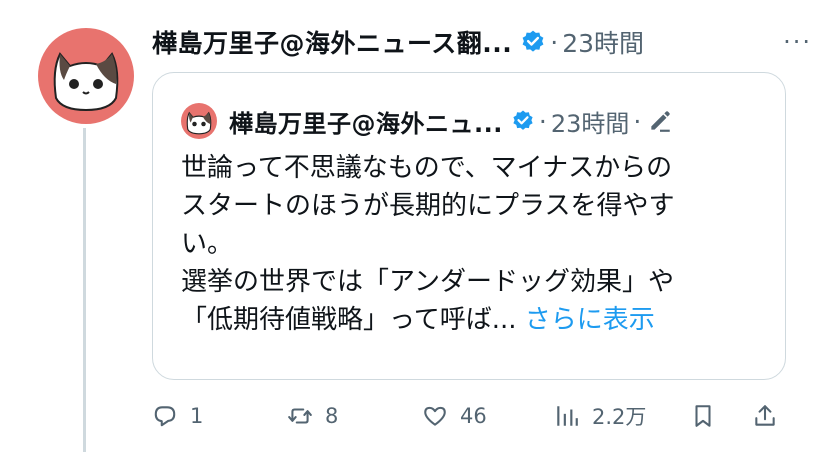 Image resolution: width=828 pixels, height=452 pixels. I want to click on reply-button: 1, so click(177, 416).